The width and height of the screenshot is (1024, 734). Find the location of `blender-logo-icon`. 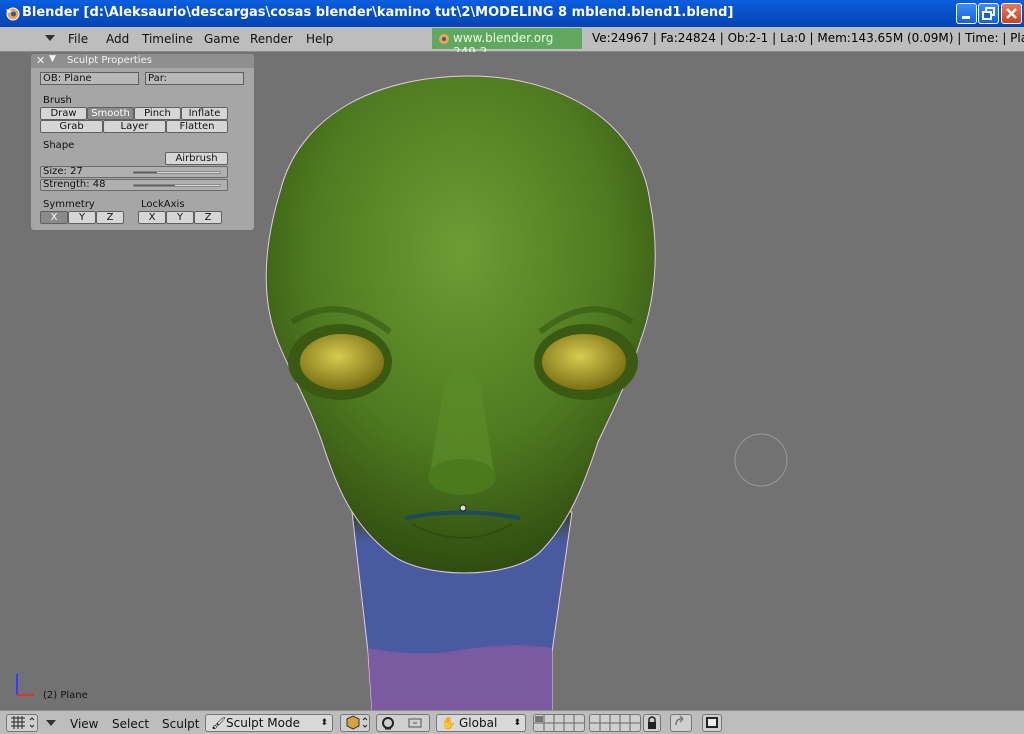

blender-logo-icon is located at coordinates (13, 14).